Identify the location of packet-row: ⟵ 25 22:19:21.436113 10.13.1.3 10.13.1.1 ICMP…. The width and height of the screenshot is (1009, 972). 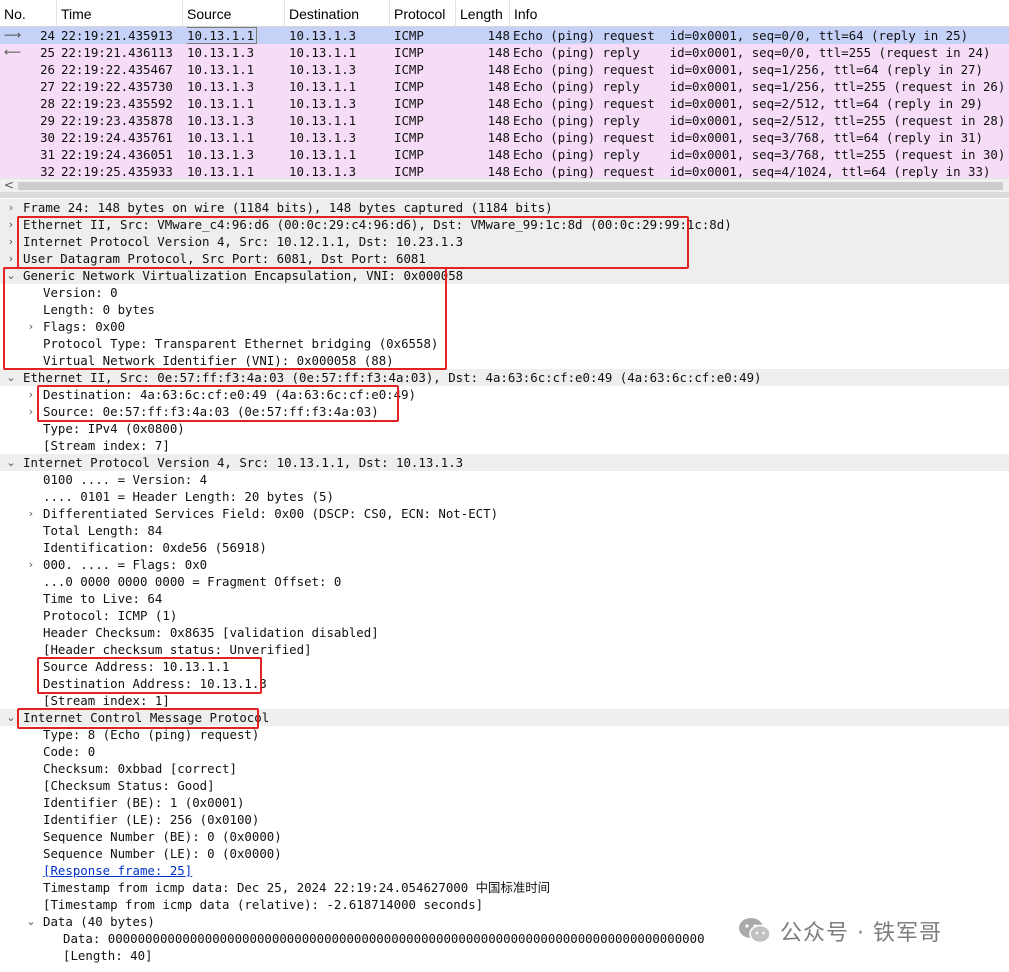
(504, 52).